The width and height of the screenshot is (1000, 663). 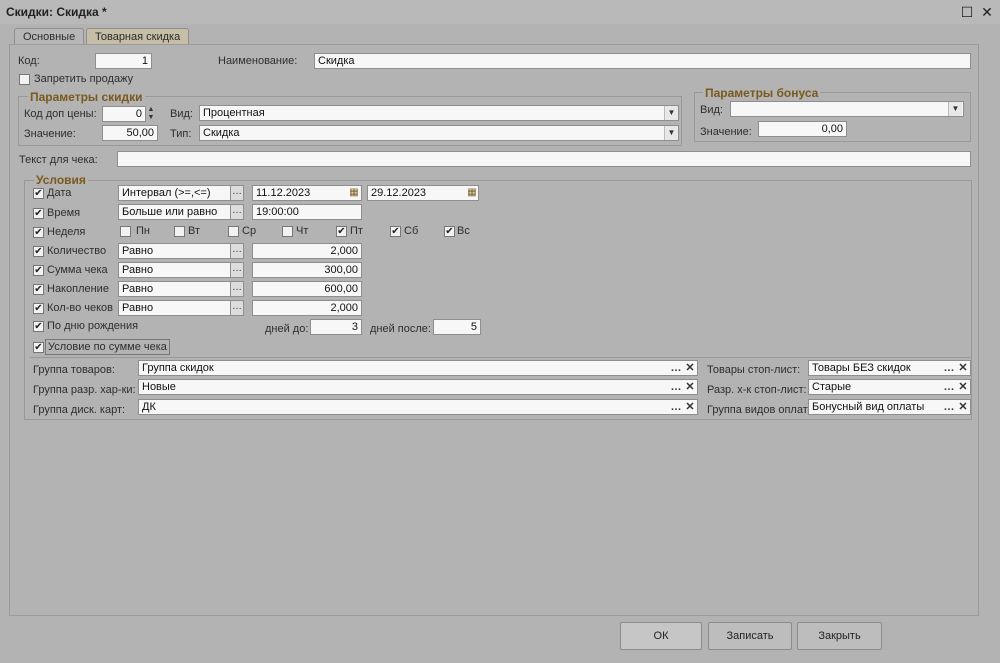 What do you see at coordinates (29, 61) in the screenshot?
I see `code-label: Код:` at bounding box center [29, 61].